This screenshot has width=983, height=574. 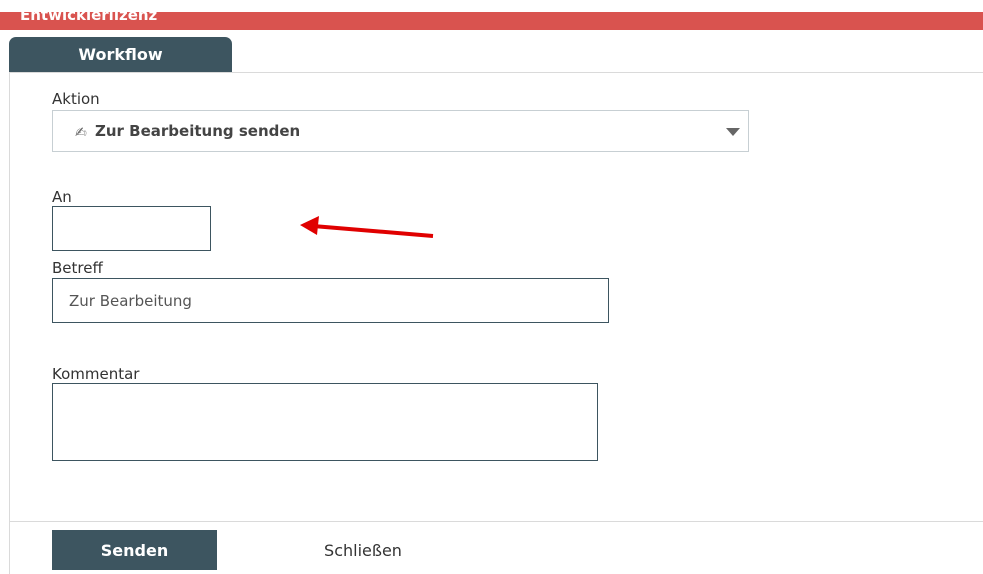 What do you see at coordinates (81, 132) in the screenshot?
I see `send-document-icon: ✍` at bounding box center [81, 132].